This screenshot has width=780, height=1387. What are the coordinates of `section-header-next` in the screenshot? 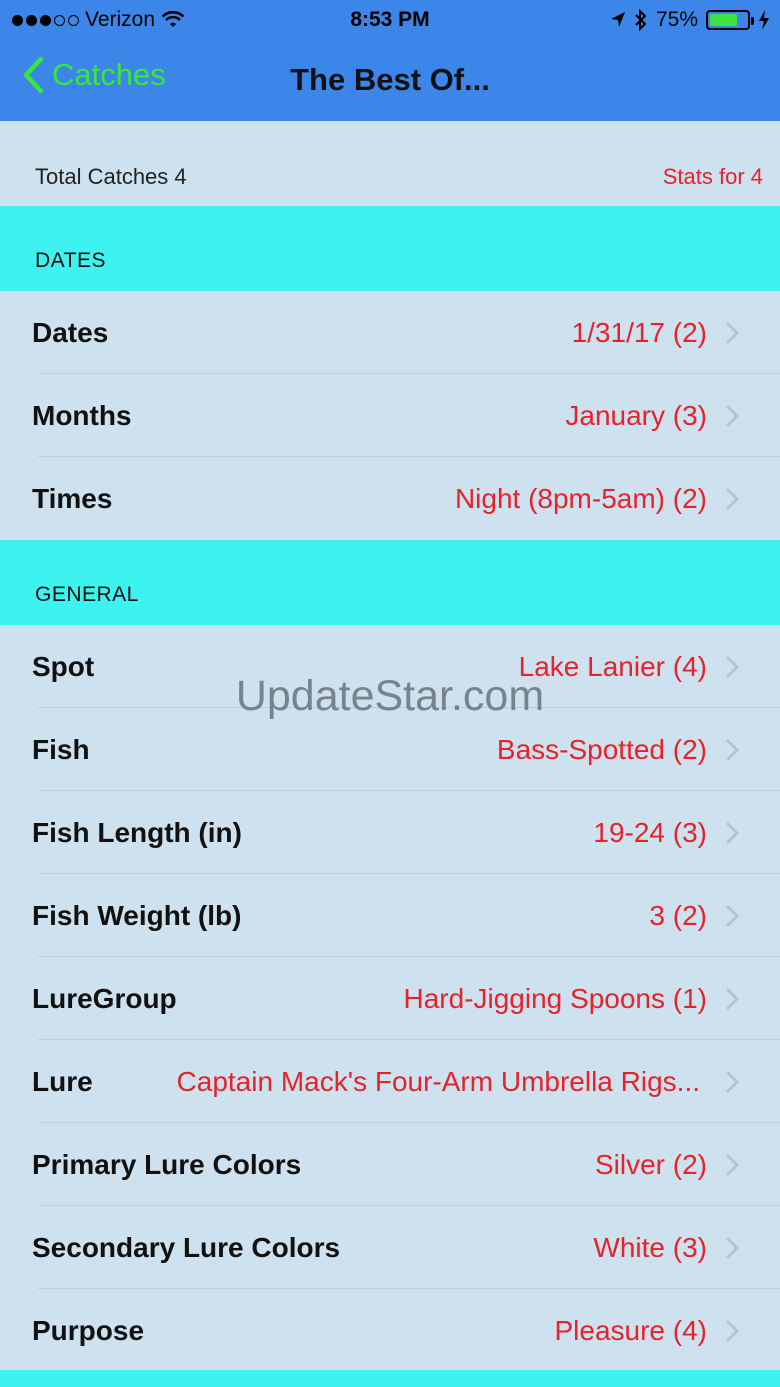 It's located at (390, 1378).